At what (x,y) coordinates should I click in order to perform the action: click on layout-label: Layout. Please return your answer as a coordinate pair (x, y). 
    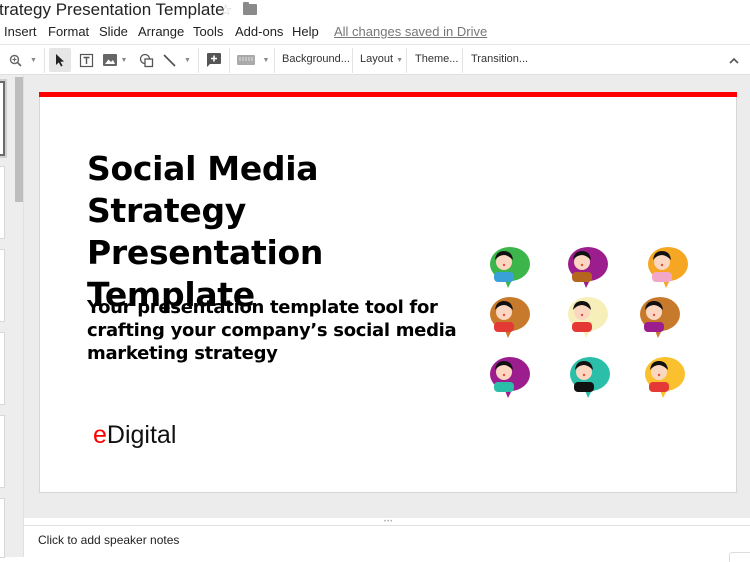
    Looking at the image, I should click on (377, 59).